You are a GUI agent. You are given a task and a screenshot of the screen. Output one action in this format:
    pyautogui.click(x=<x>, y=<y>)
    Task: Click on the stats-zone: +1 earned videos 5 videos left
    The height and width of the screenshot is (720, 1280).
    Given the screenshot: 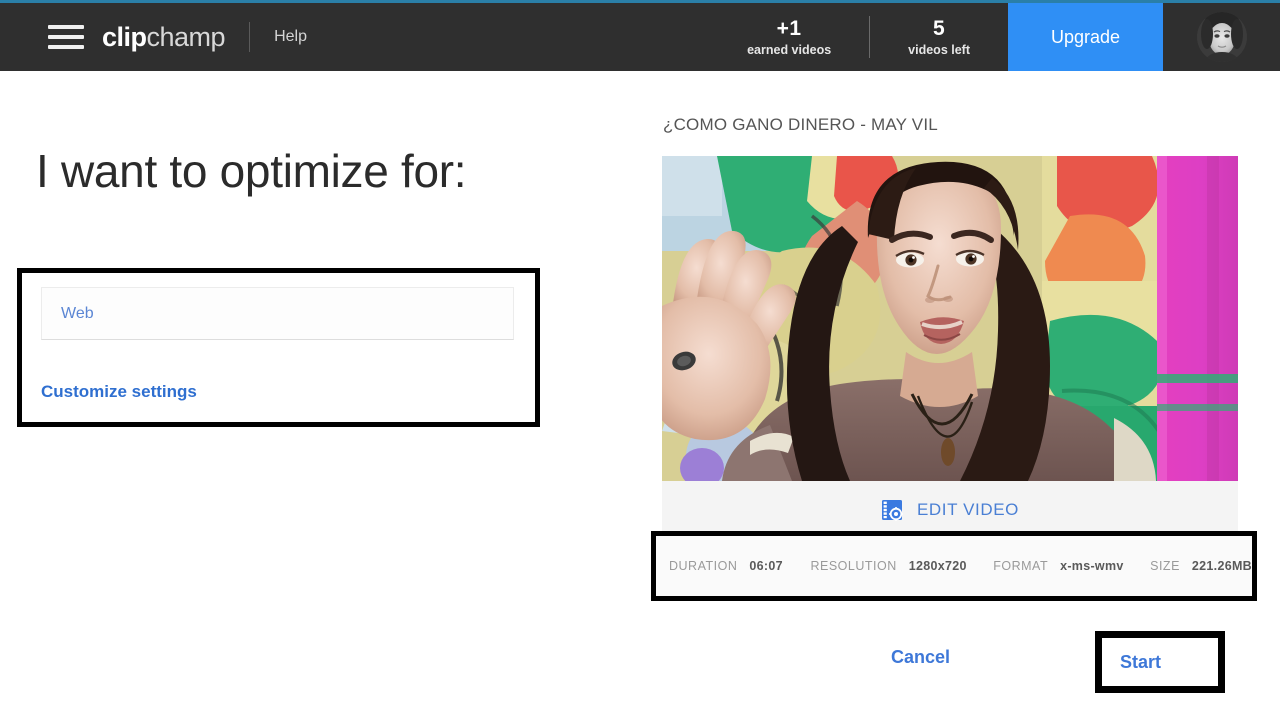 What is the action you would take?
    pyautogui.click(x=858, y=37)
    